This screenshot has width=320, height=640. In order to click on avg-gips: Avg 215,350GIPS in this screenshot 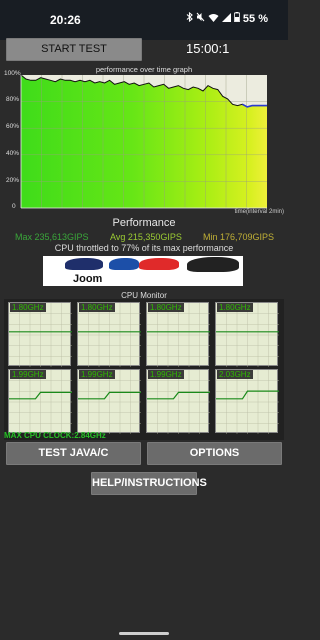, I will do `click(146, 237)`.